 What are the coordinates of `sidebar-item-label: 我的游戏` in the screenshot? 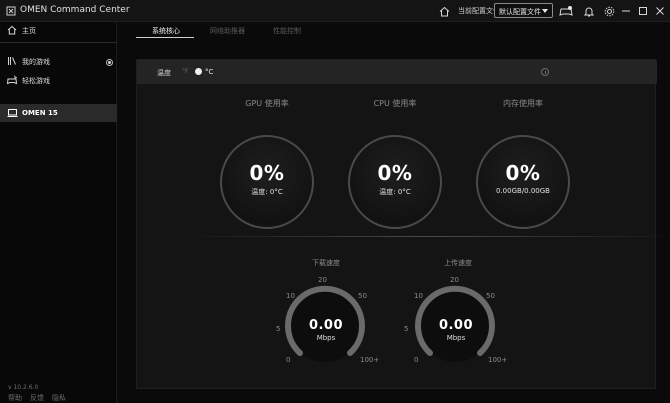 It's located at (36, 62).